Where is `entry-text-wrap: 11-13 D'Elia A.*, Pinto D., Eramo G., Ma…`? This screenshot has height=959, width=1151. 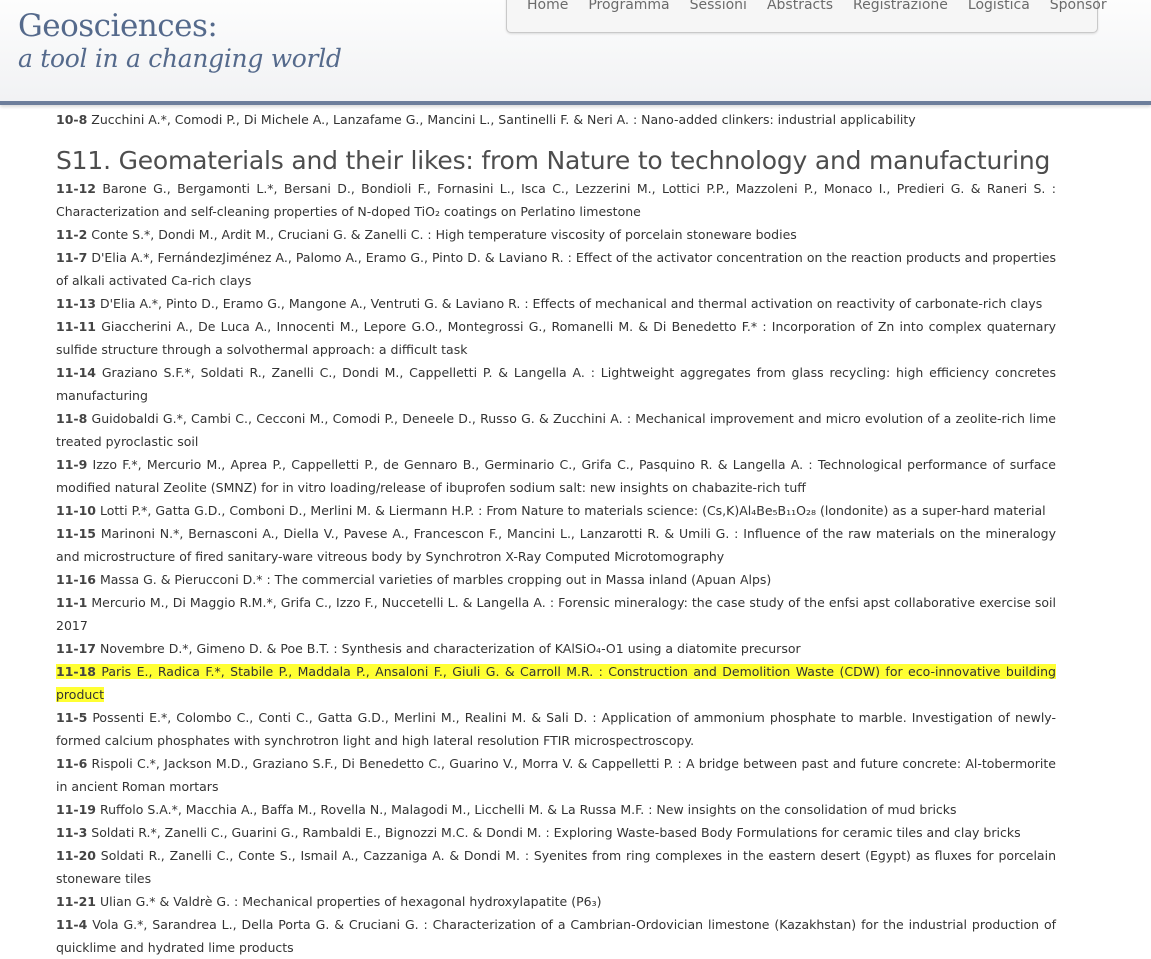 entry-text-wrap: 11-13 D'Elia A.*, Pinto D., Eramo G., Ma… is located at coordinates (549, 303).